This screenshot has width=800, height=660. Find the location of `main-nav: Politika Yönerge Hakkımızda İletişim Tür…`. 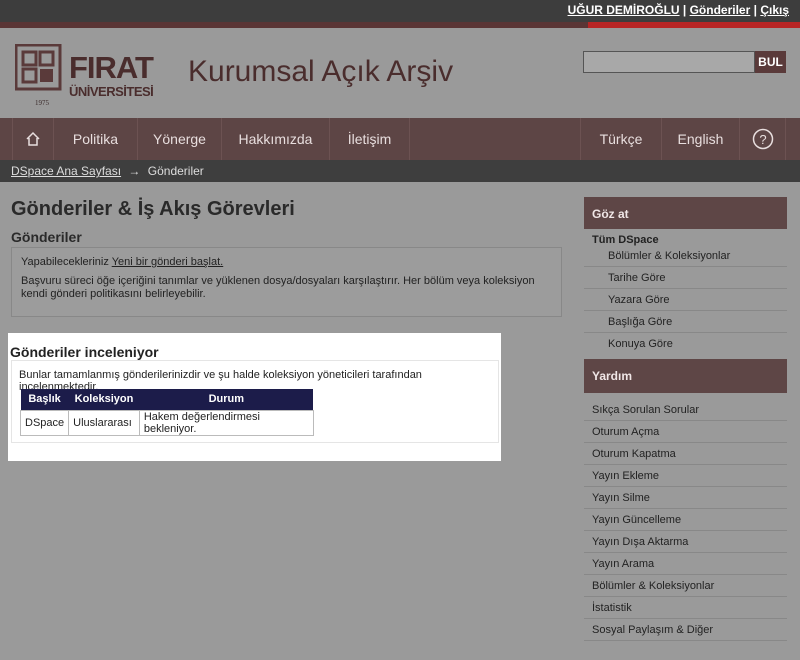

main-nav: Politika Yönerge Hakkımızda İletişim Tür… is located at coordinates (400, 139).